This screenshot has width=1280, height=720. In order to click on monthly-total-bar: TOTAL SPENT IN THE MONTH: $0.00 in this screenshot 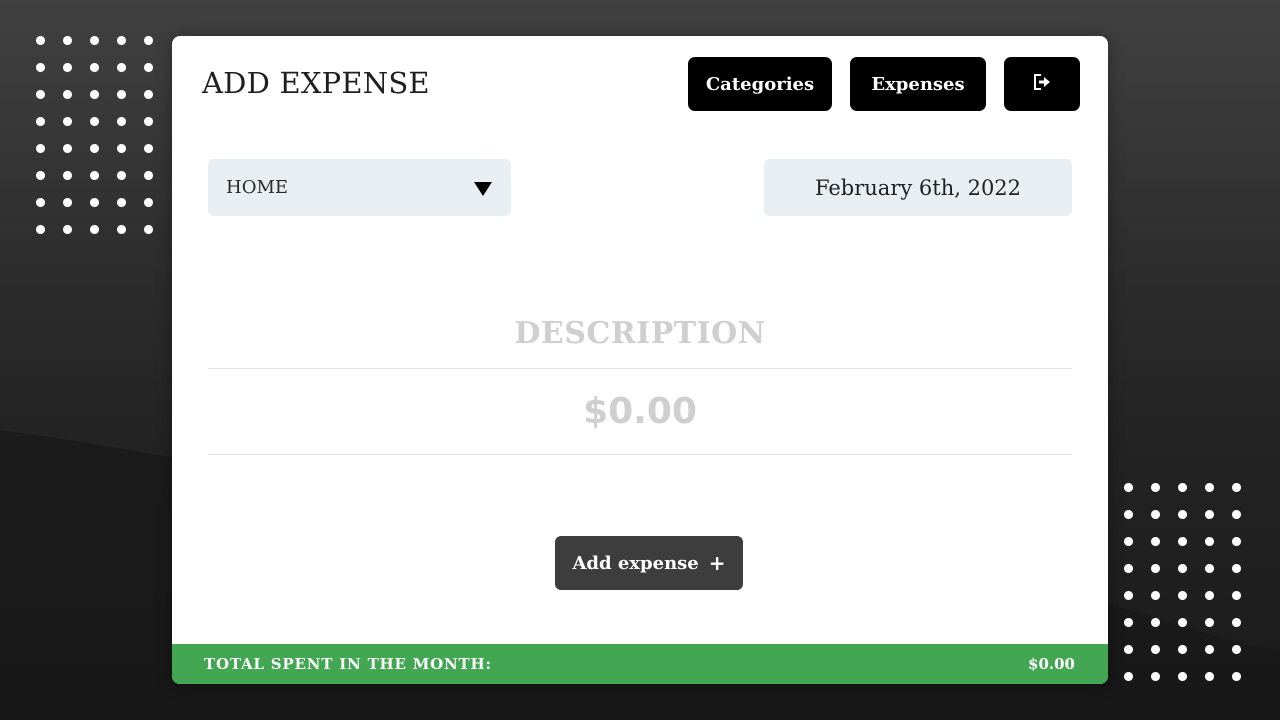, I will do `click(640, 664)`.